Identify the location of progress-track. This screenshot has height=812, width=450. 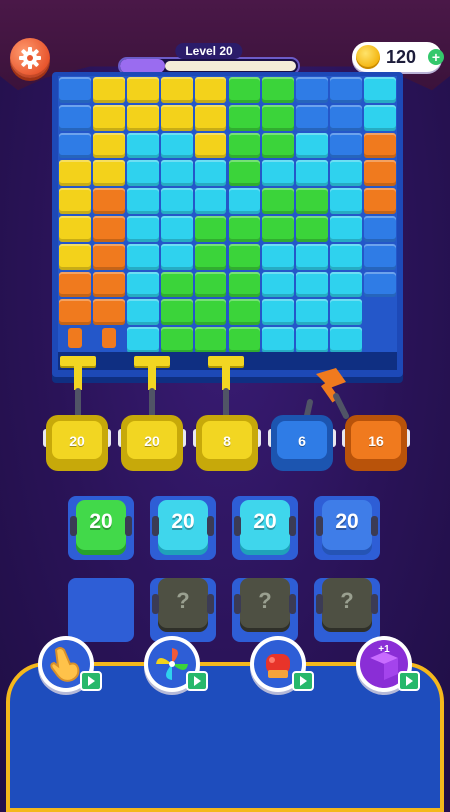
(230, 66).